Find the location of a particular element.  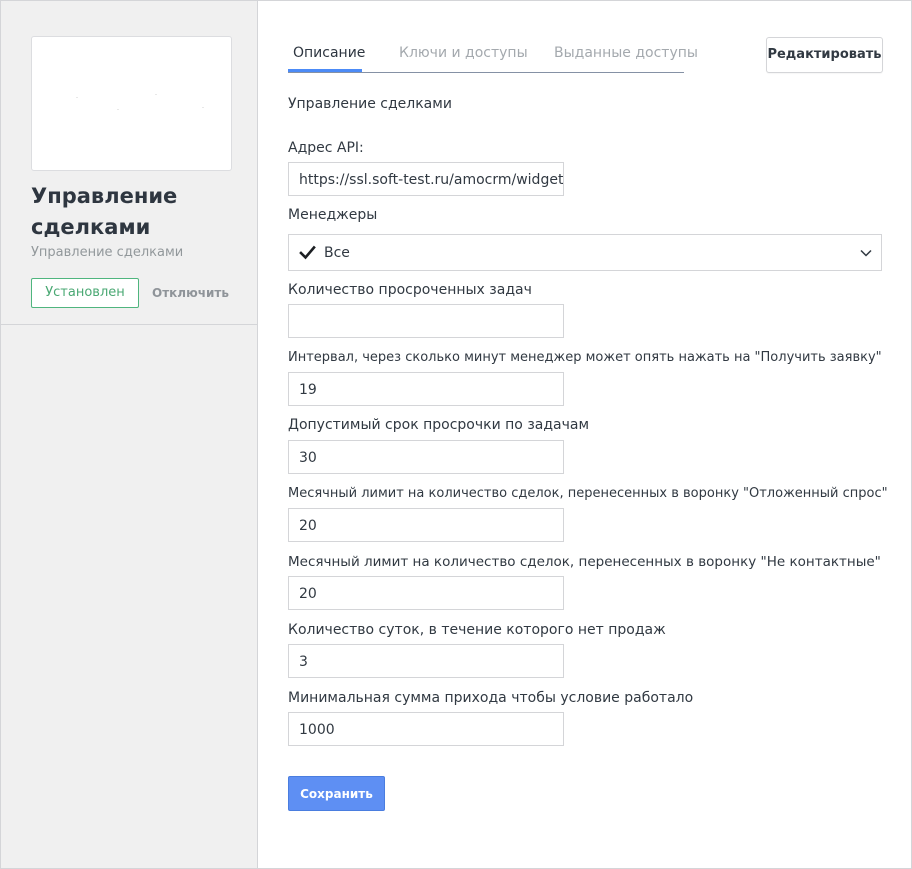

overdue-tasks-count-input is located at coordinates (426, 321).